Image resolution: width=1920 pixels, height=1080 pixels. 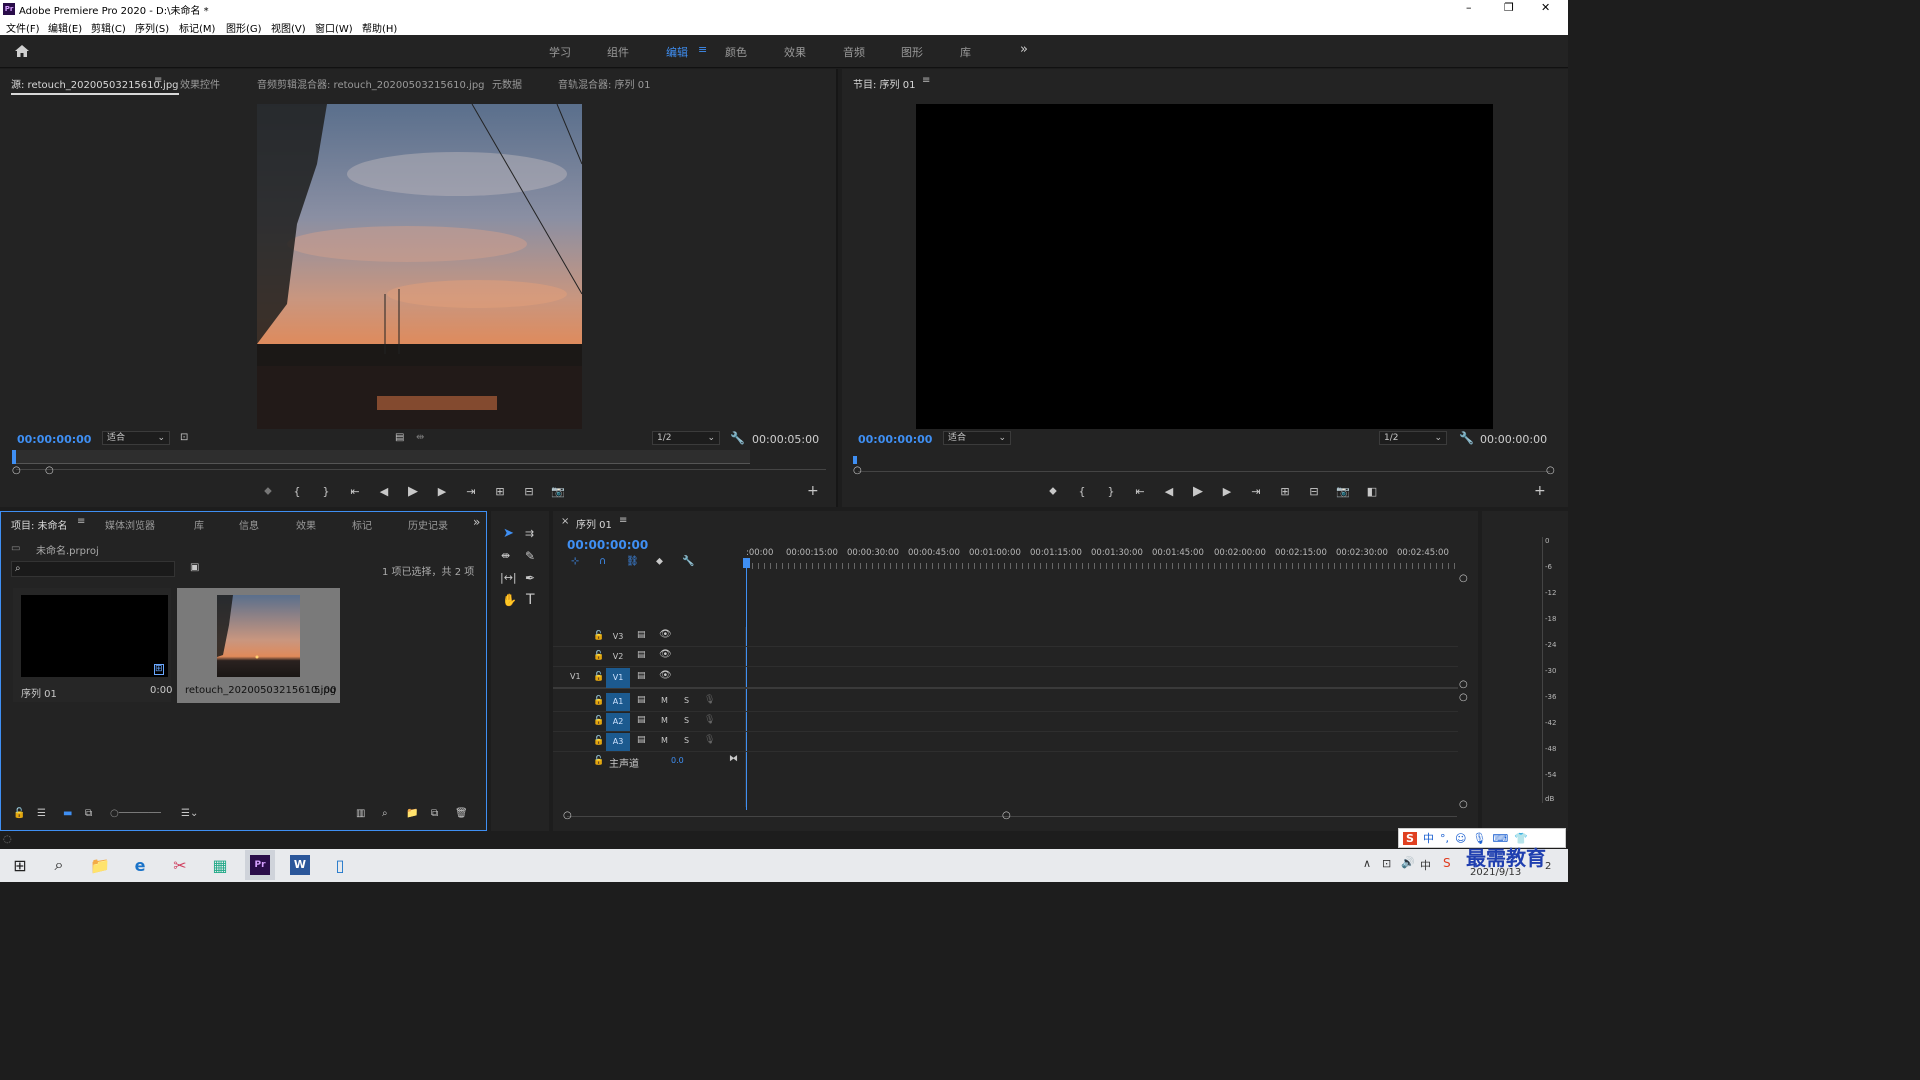 What do you see at coordinates (736, 52) in the screenshot?
I see `workspace-color: 颜色` at bounding box center [736, 52].